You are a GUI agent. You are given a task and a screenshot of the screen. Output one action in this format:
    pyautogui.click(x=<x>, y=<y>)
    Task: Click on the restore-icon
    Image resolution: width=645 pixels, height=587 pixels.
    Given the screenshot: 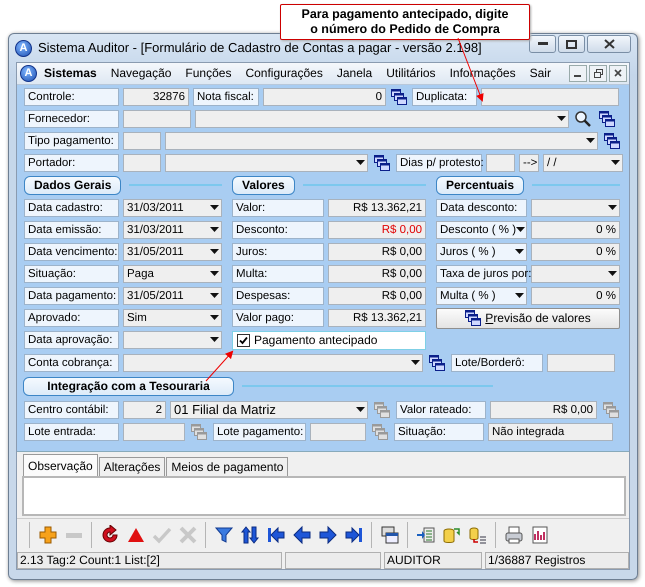 What is the action you would take?
    pyautogui.click(x=598, y=73)
    